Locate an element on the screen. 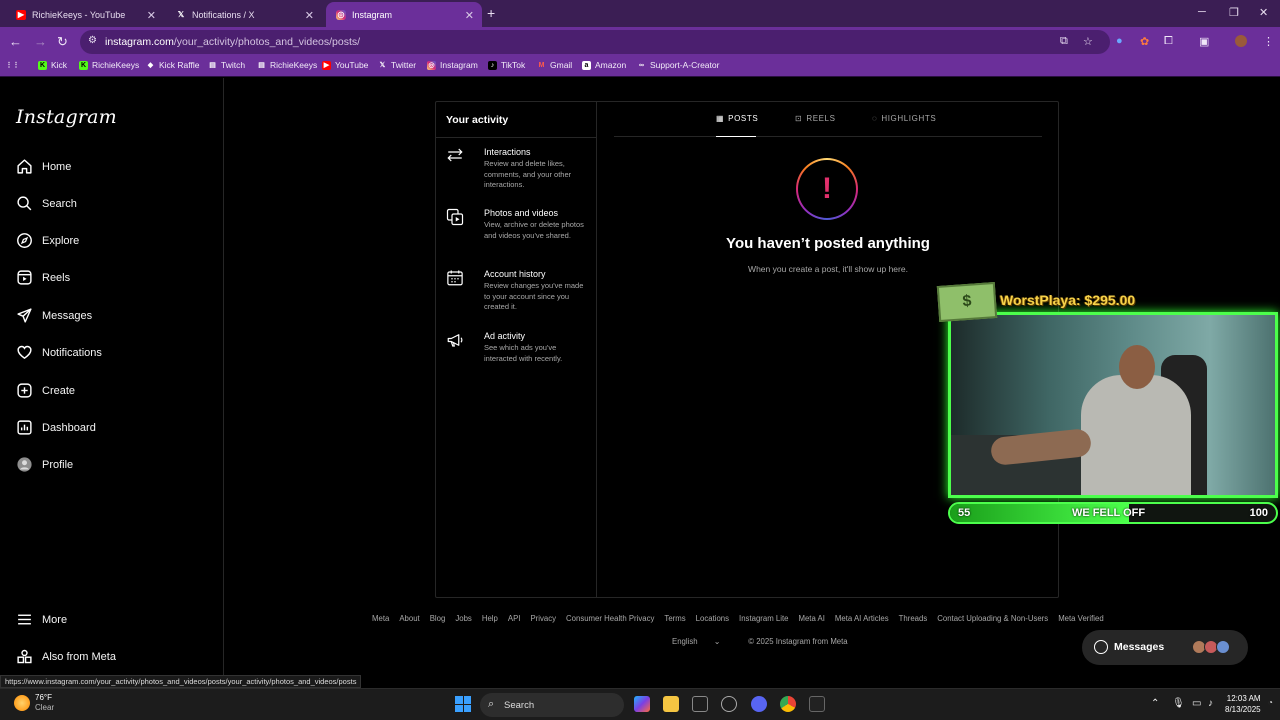 The image size is (1280, 720). bookmark-instagram: ◎ Instagram is located at coordinates (452, 65).